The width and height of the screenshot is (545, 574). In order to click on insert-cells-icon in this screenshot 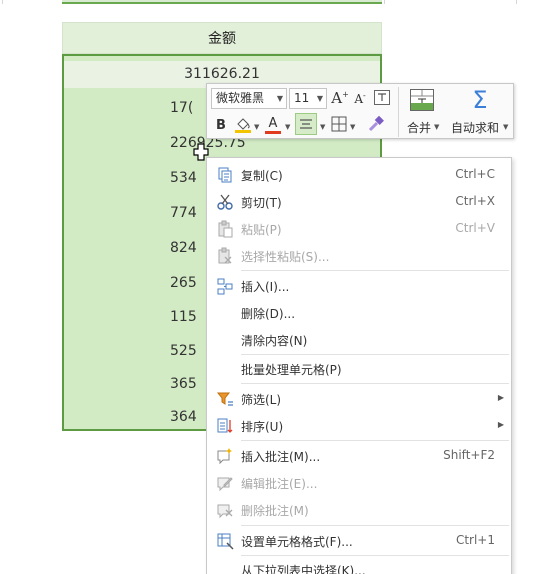, I will do `click(225, 286)`.